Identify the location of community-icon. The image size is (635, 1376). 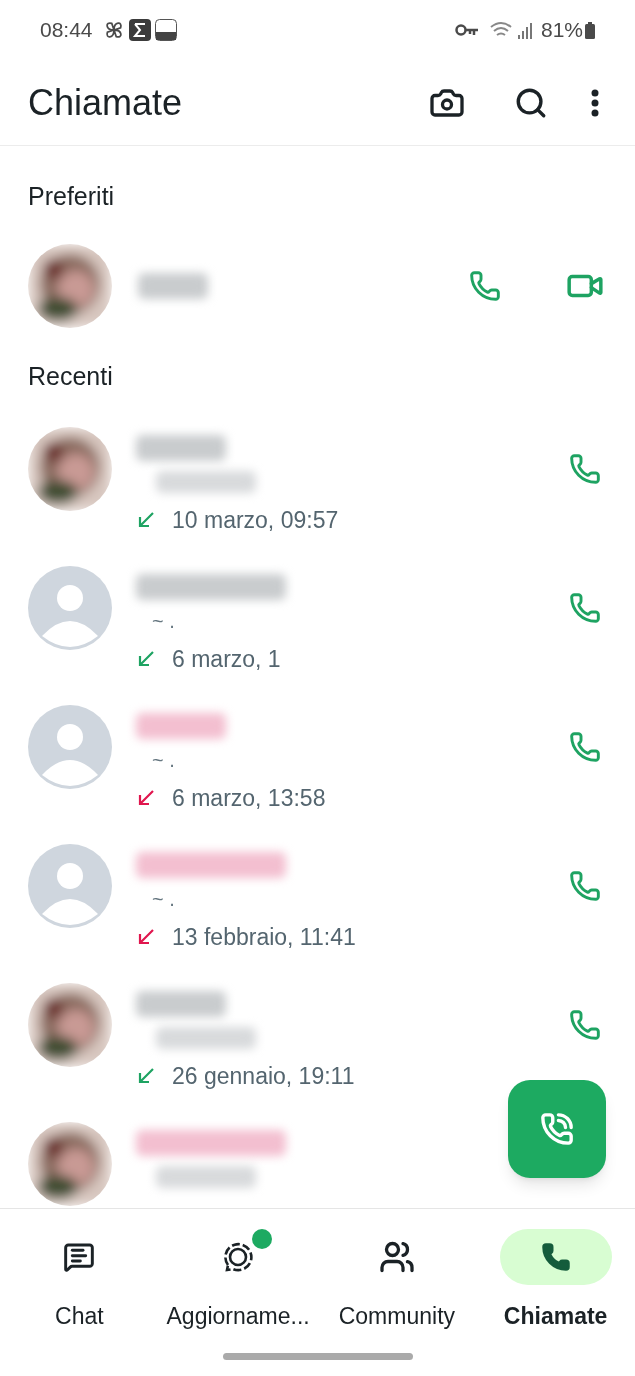
(396, 1257).